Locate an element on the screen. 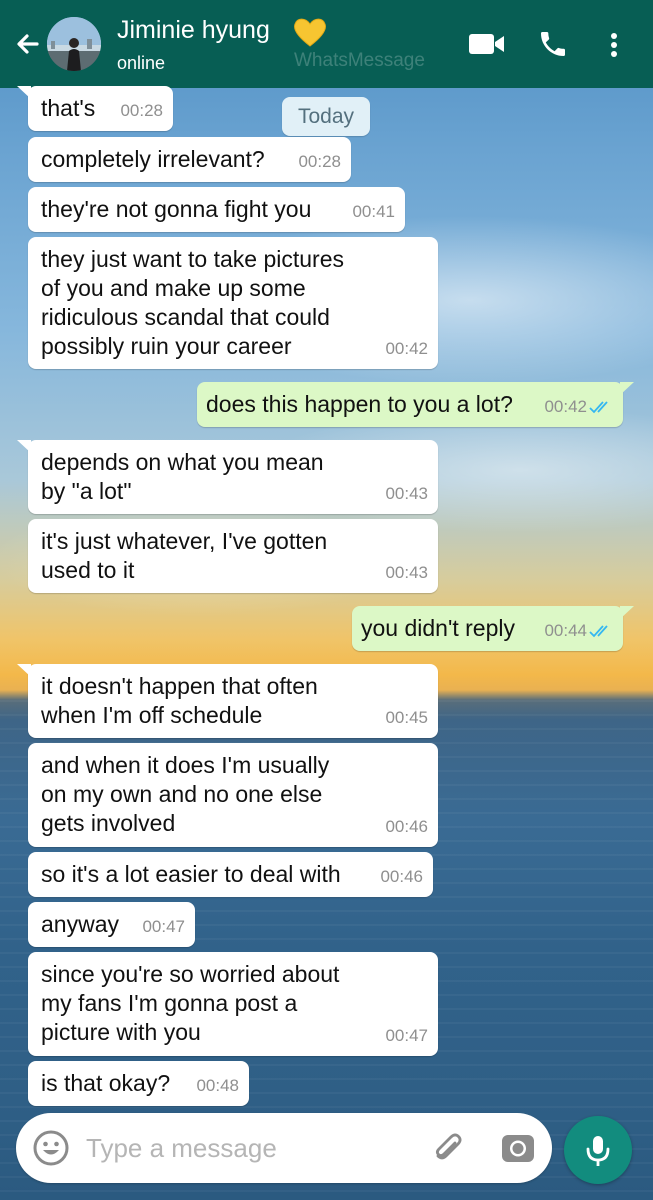 The width and height of the screenshot is (653, 1200). message-time: 00:41 is located at coordinates (373, 211).